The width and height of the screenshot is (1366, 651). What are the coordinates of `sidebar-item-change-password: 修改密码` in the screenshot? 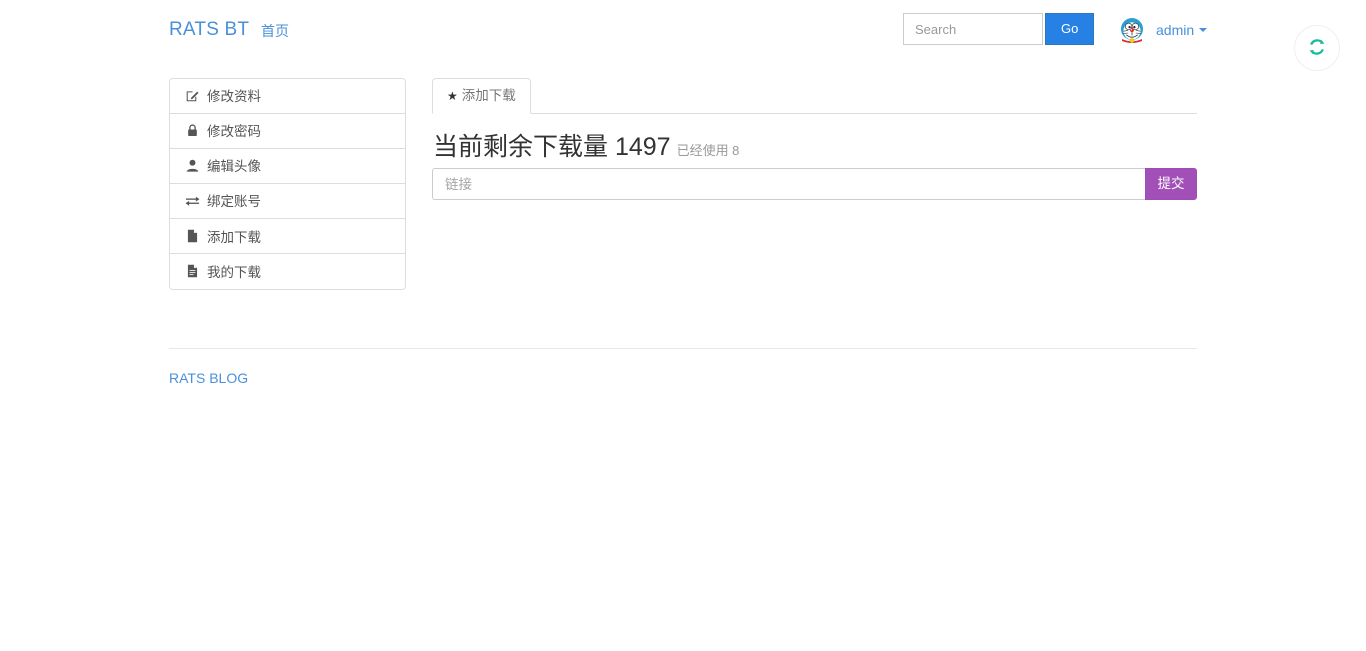 It's located at (287, 131).